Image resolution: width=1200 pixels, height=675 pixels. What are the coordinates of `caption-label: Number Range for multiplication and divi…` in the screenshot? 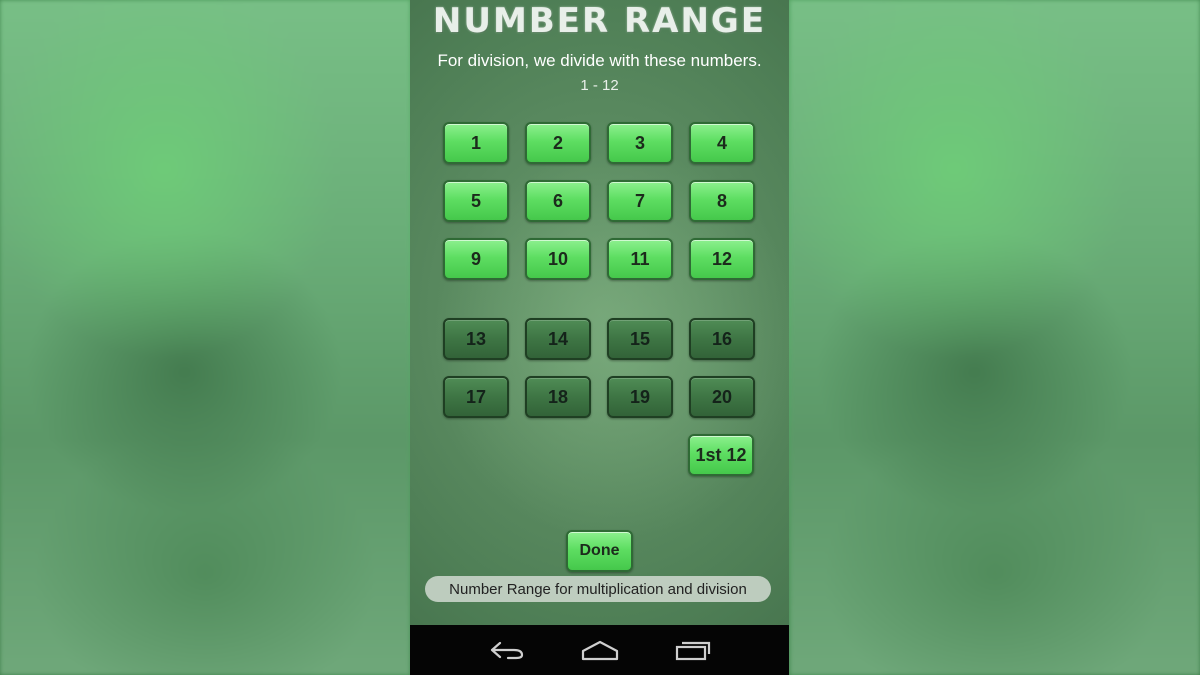 It's located at (598, 589).